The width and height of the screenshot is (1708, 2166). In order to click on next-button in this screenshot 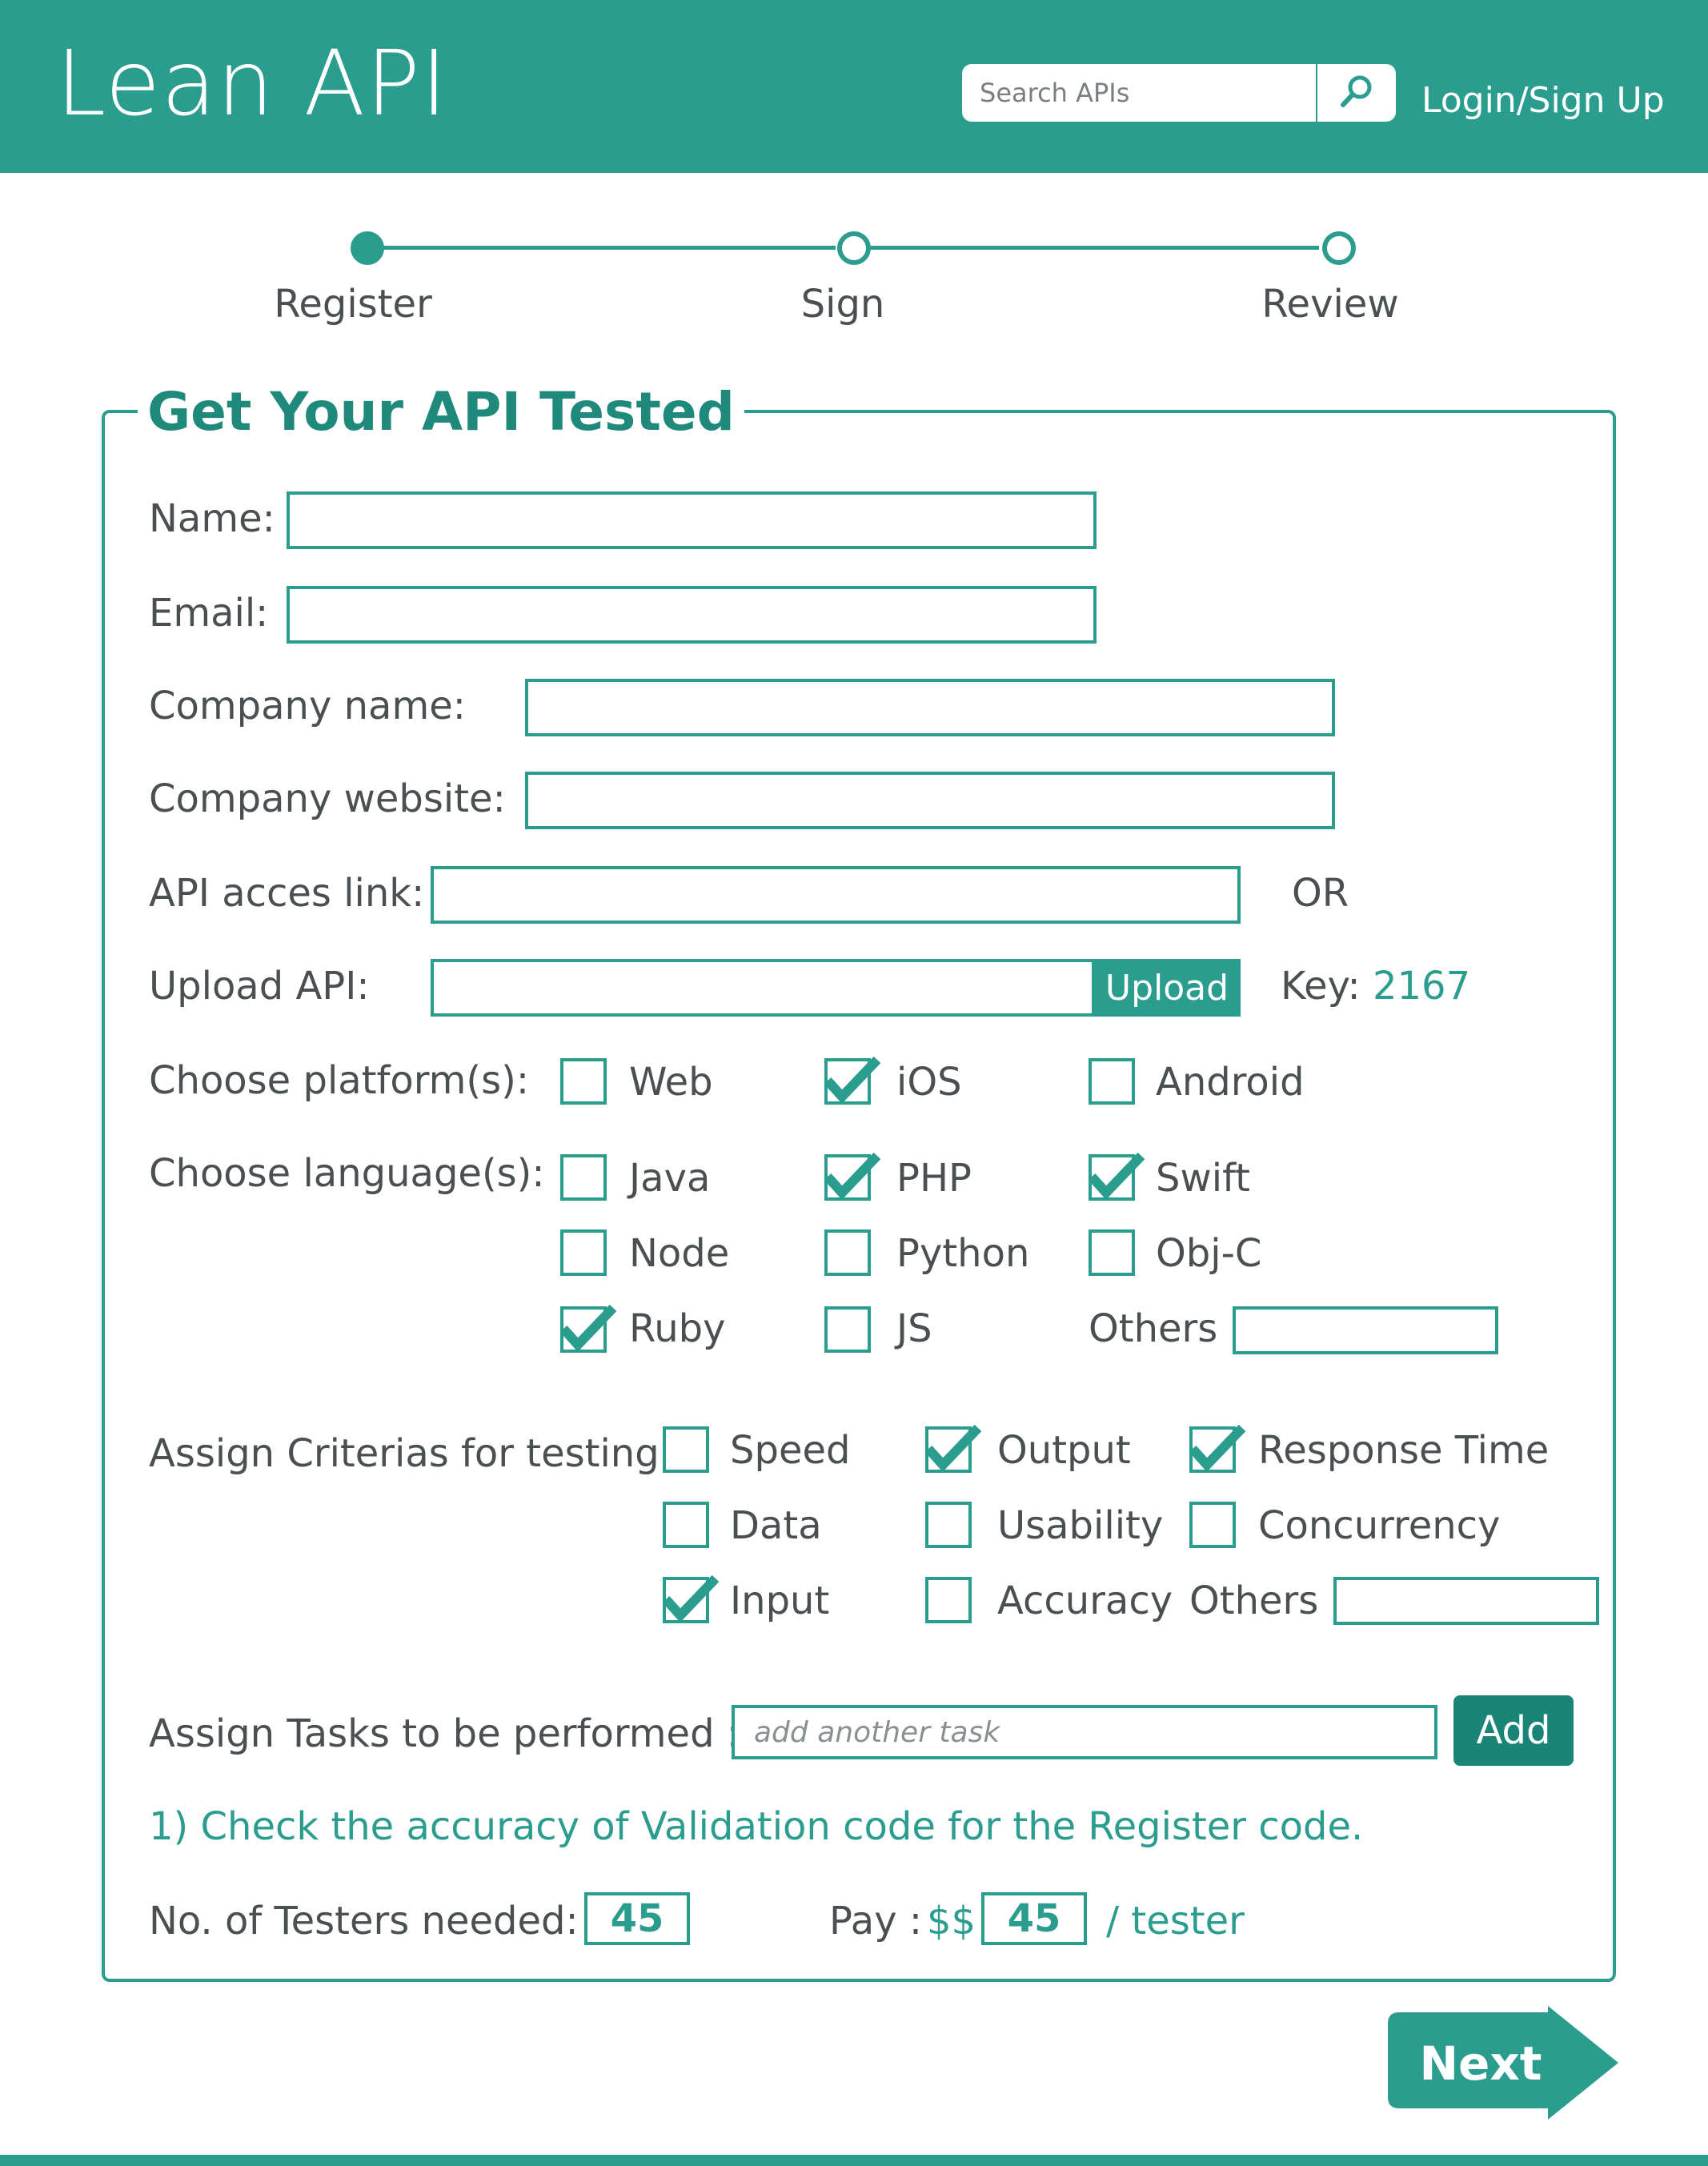, I will do `click(1503, 2063)`.